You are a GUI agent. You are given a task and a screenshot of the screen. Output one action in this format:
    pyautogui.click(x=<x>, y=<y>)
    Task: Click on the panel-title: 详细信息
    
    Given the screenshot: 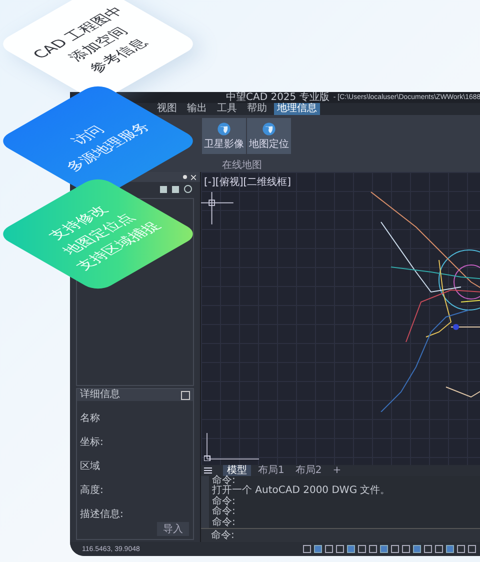 What is the action you would take?
    pyautogui.click(x=100, y=395)
    